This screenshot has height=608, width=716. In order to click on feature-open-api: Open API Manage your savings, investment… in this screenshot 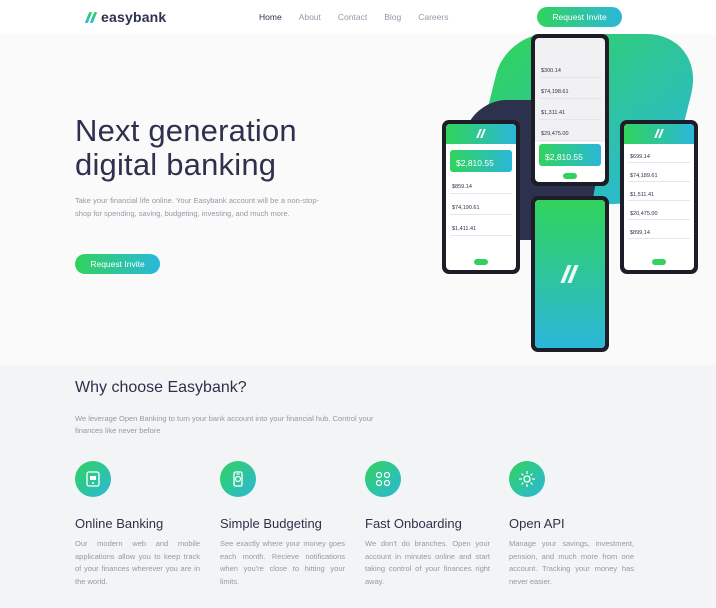, I will do `click(571, 524)`.